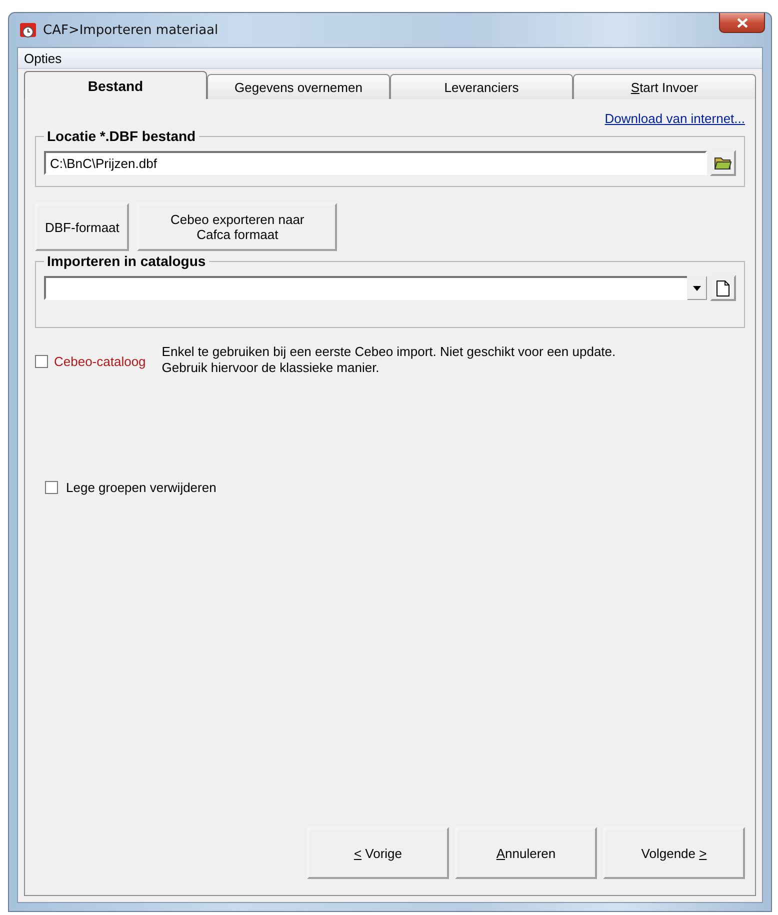  What do you see at coordinates (664, 86) in the screenshot?
I see `tab: Start Invoer` at bounding box center [664, 86].